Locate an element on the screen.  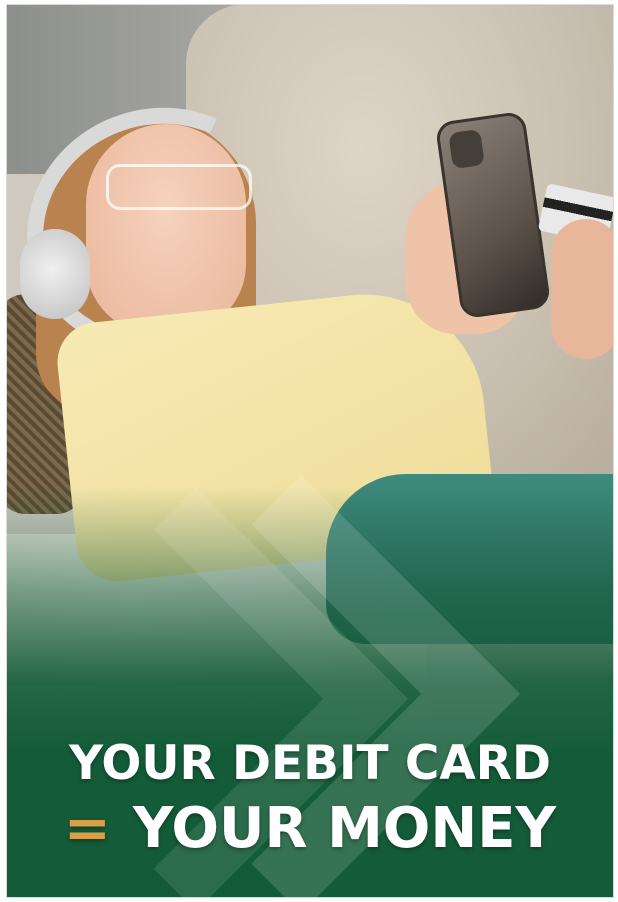
headline-line-2: = YOUR MONEY is located at coordinates (310, 829).